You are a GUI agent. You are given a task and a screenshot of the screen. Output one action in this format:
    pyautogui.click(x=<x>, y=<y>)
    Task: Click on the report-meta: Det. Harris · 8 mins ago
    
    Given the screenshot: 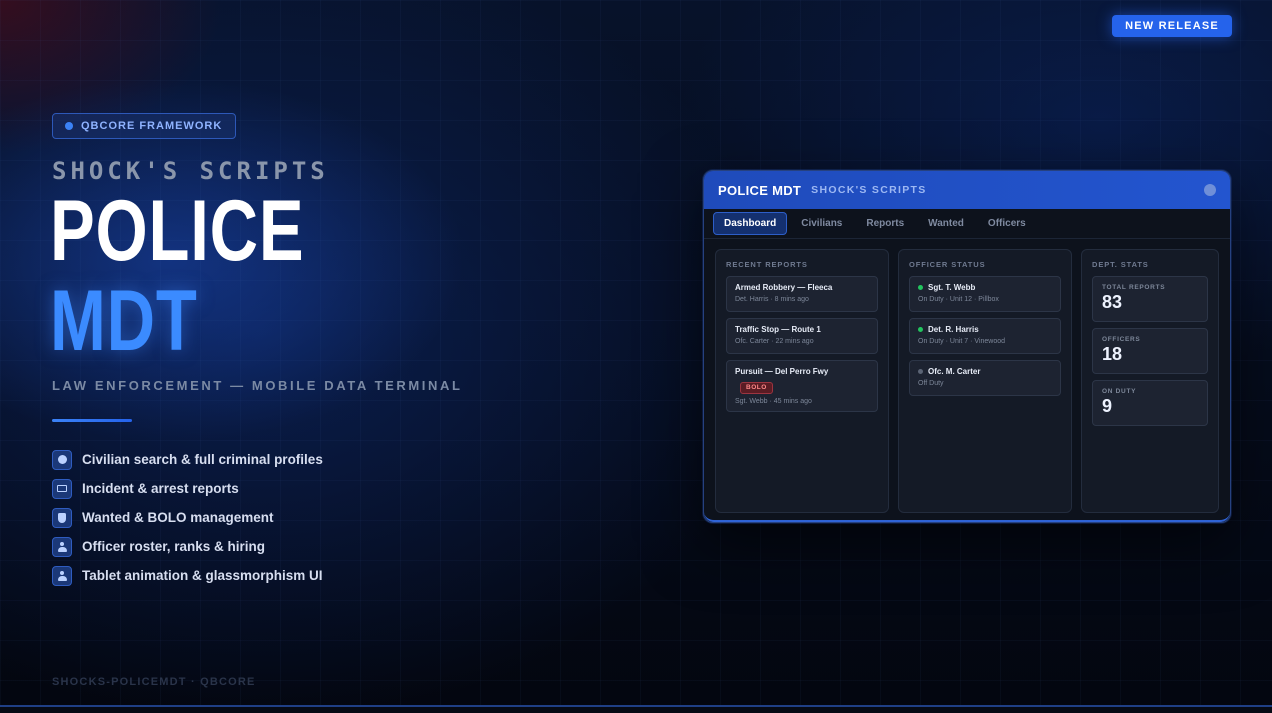 What is the action you would take?
    pyautogui.click(x=772, y=299)
    